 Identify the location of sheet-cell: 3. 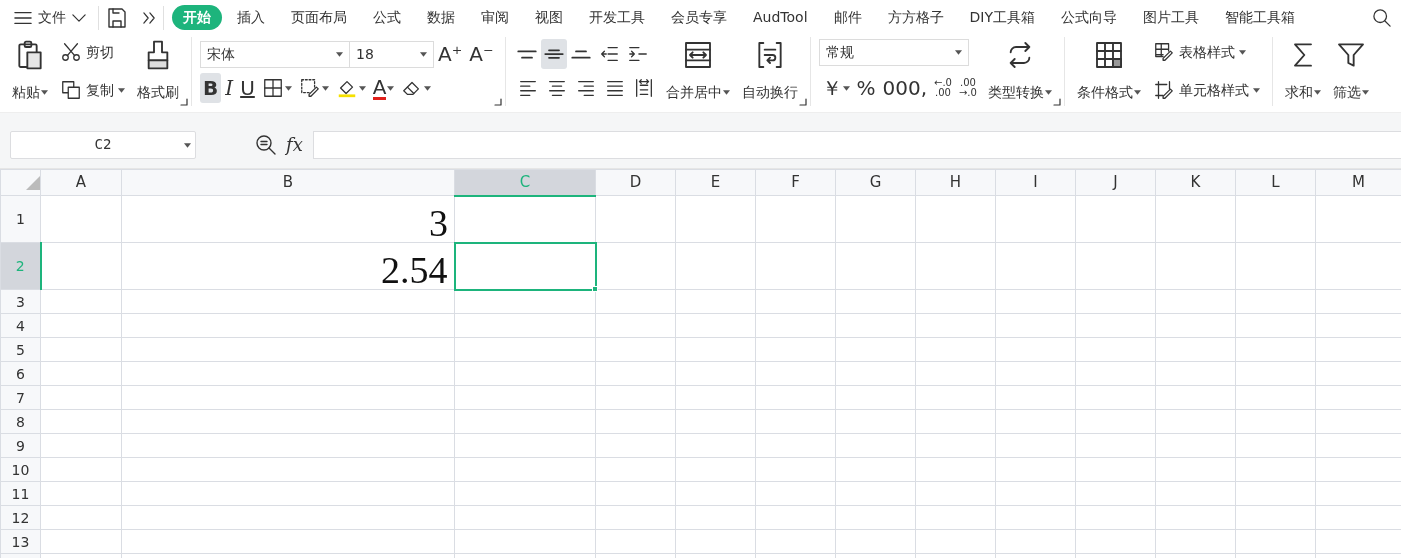
(288, 219).